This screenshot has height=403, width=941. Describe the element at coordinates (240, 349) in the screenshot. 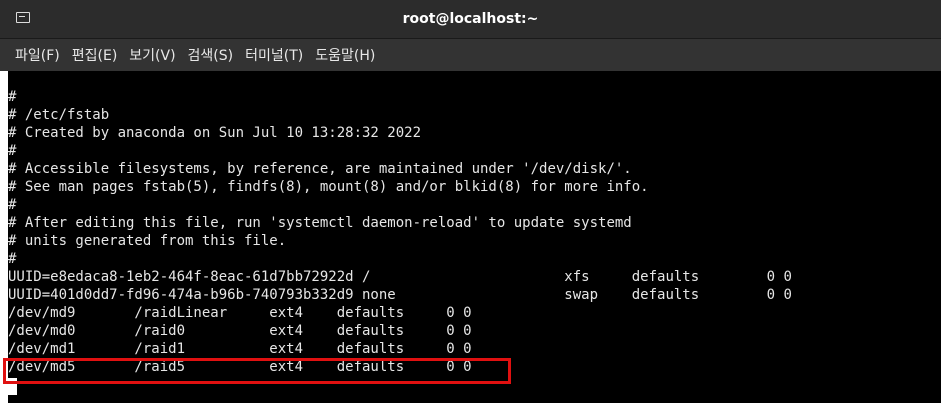

I see `terminal-line-16: /dev/md1 /raid1 ext4 defaults 0 0` at that location.